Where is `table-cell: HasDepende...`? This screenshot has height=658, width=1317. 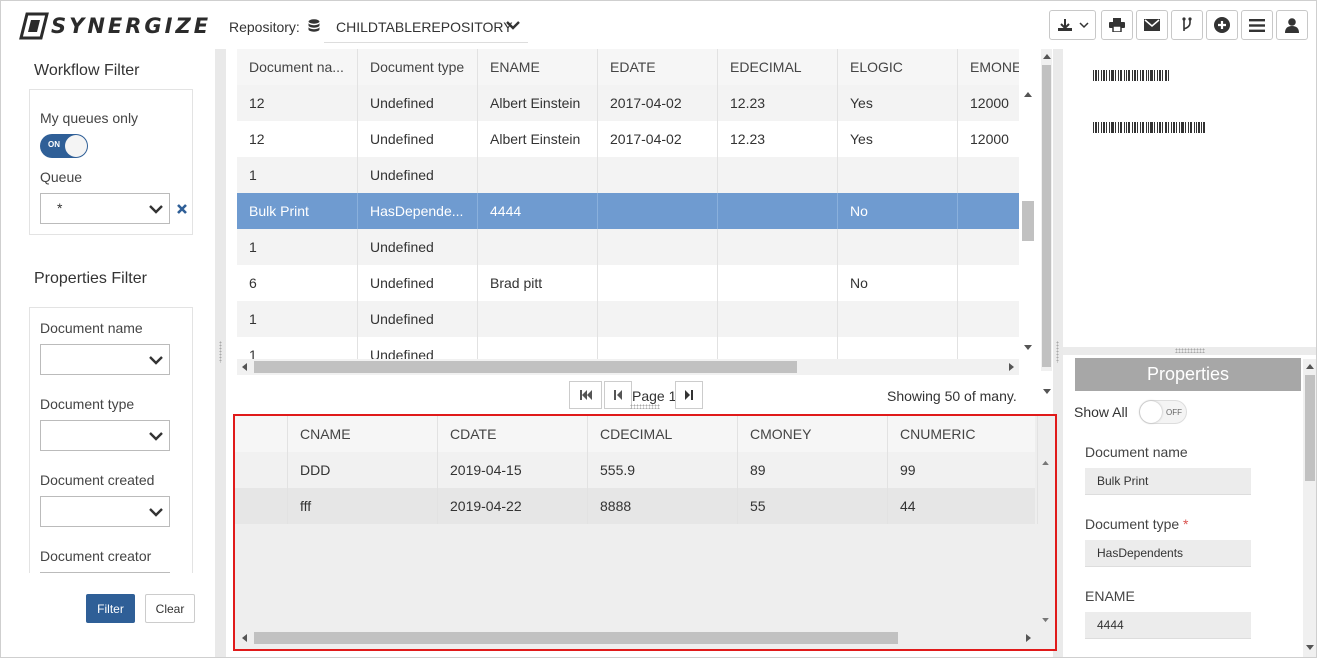 table-cell: HasDepende... is located at coordinates (418, 211).